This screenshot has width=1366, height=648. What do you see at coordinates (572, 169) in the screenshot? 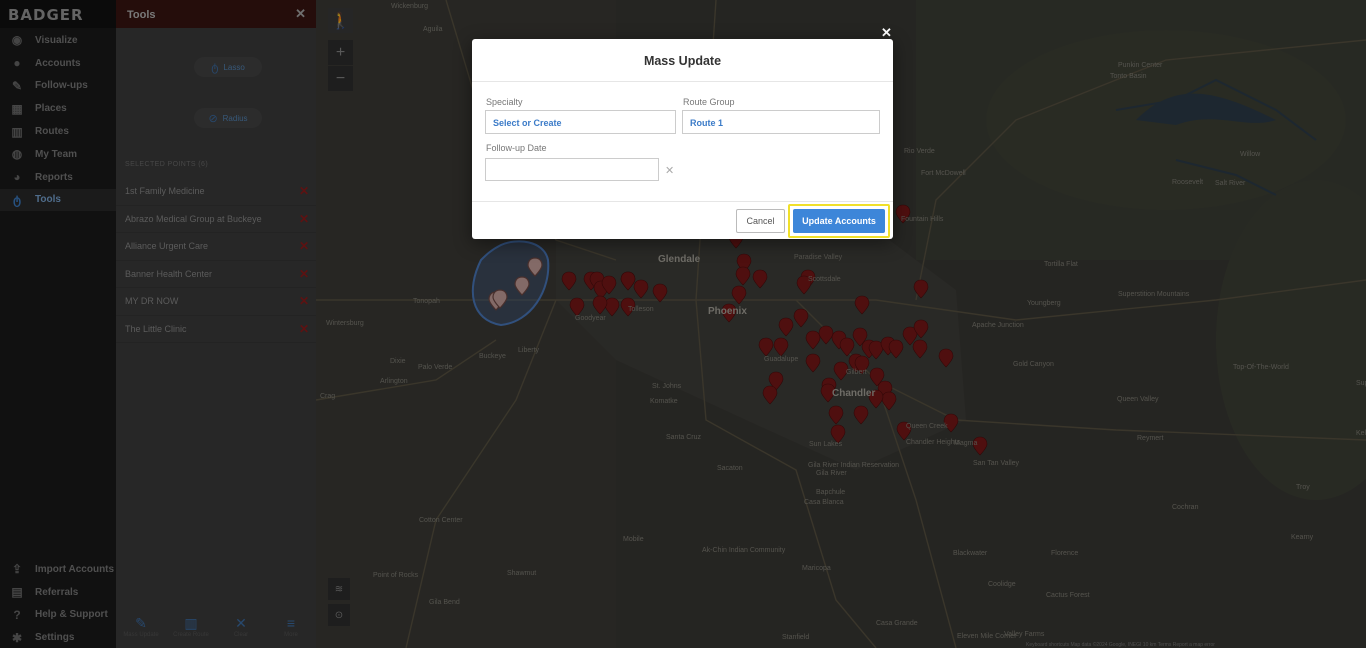
I see `followup-date-input` at bounding box center [572, 169].